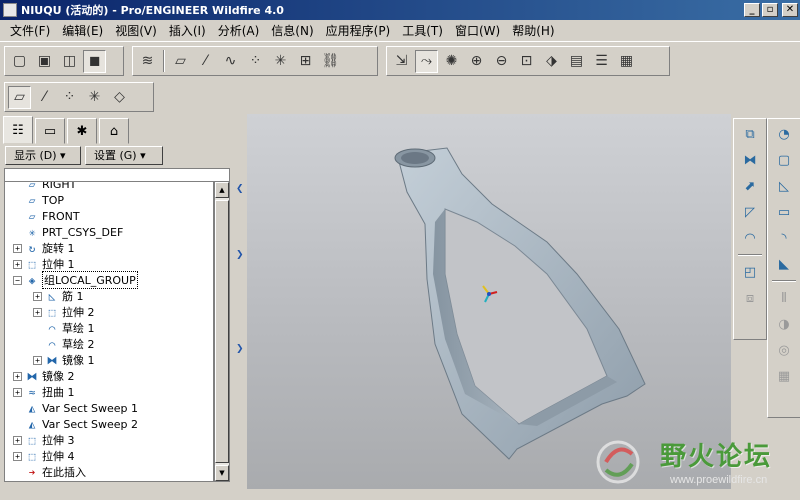 This screenshot has height=500, width=800. What do you see at coordinates (784, 264) in the screenshot?
I see `chamfer-icon: ◣` at bounding box center [784, 264].